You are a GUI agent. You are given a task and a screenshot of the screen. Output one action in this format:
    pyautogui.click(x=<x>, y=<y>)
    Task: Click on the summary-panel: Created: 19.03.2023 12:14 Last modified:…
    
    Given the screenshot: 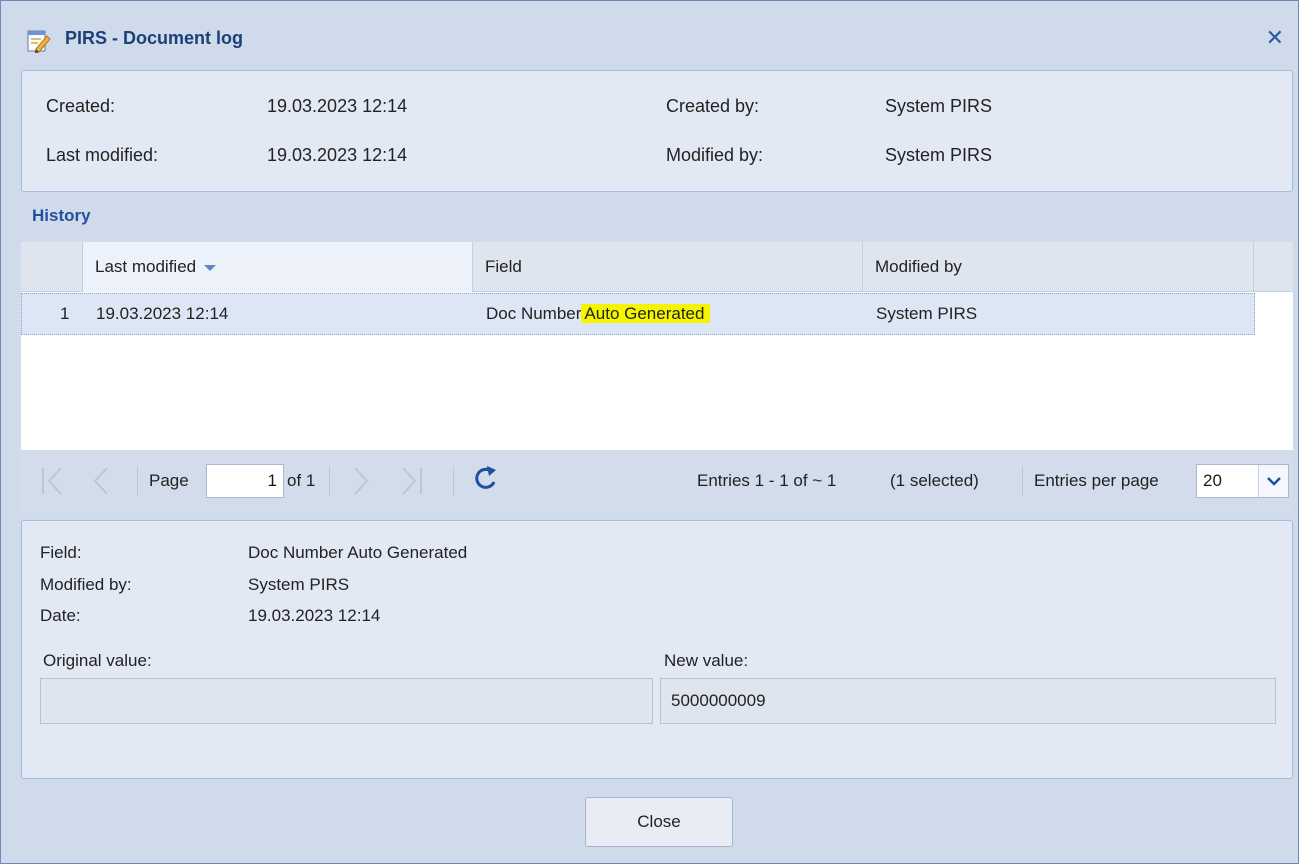 What is the action you would take?
    pyautogui.click(x=657, y=131)
    